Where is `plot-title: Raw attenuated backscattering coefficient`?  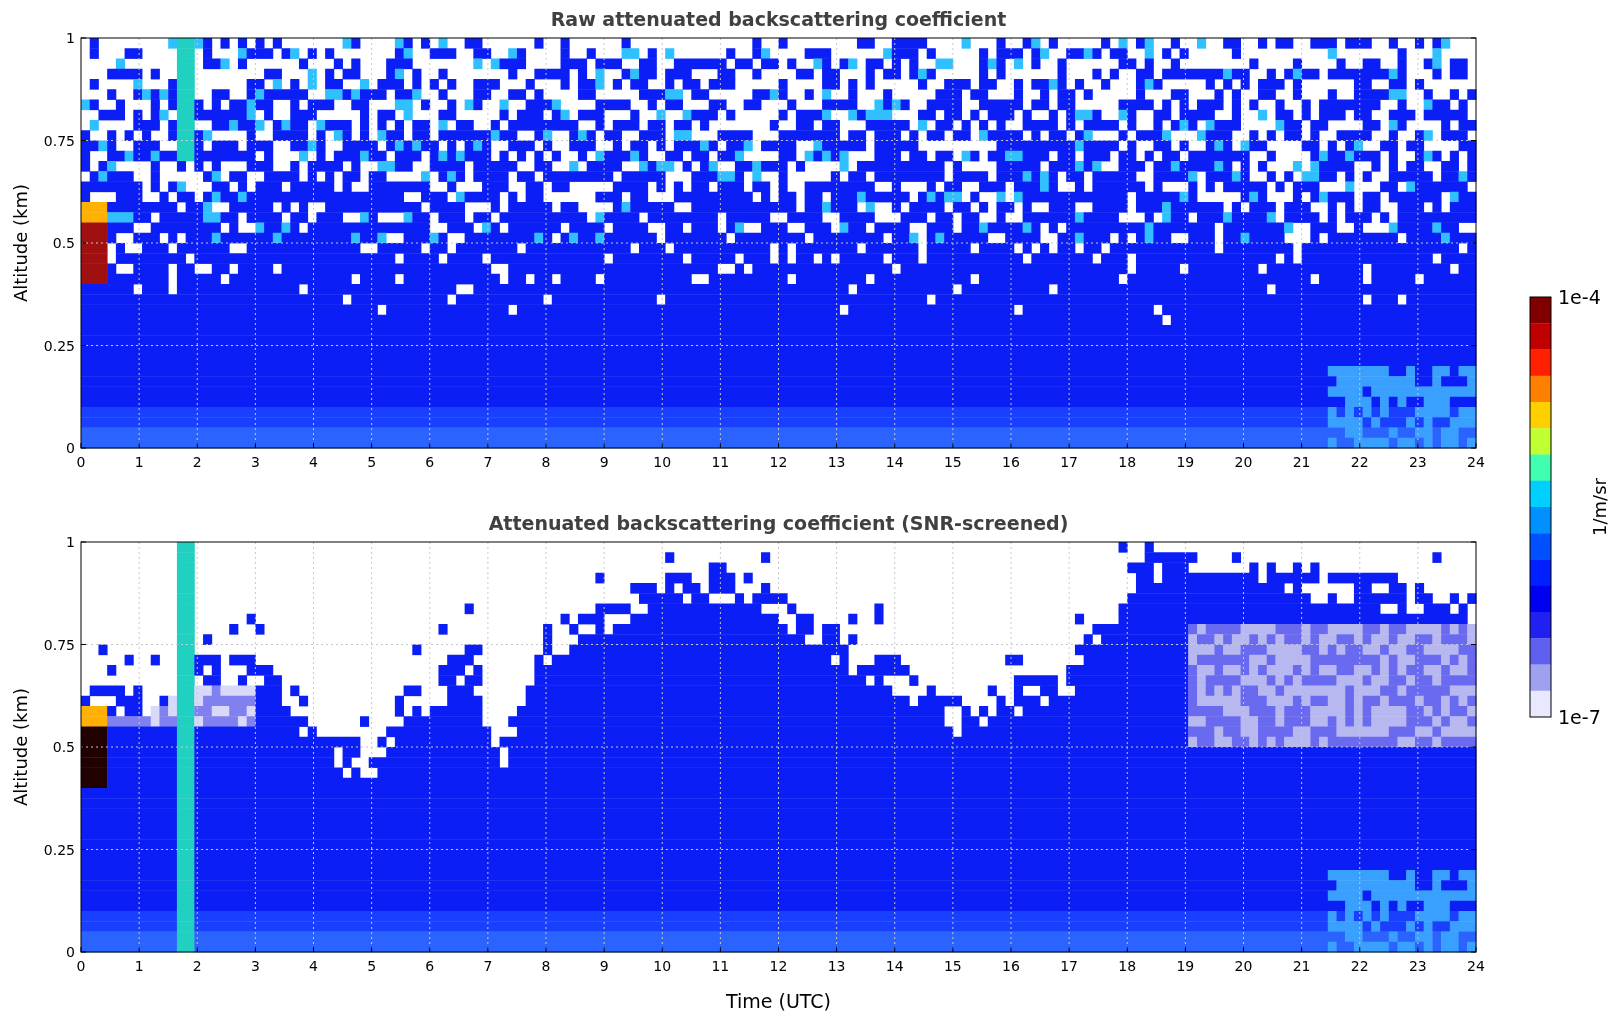
plot-title: Raw attenuated backscattering coefficient is located at coordinates (778, 19).